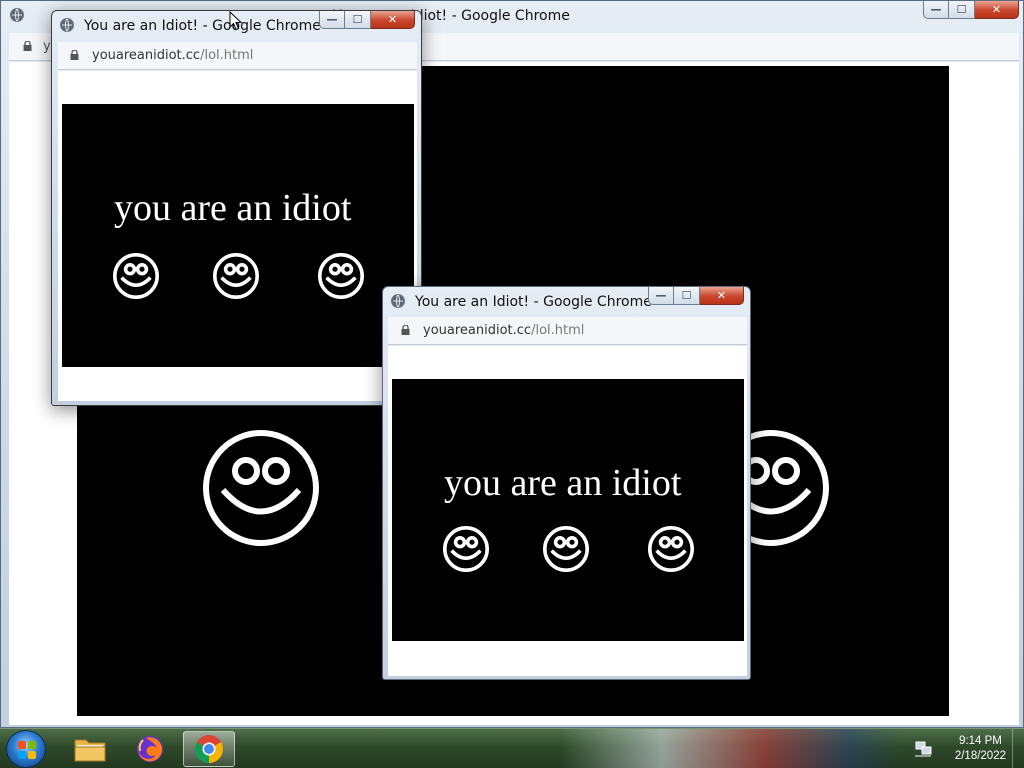  Describe the element at coordinates (236, 21) in the screenshot. I see `mouse-cursor-icon` at that location.